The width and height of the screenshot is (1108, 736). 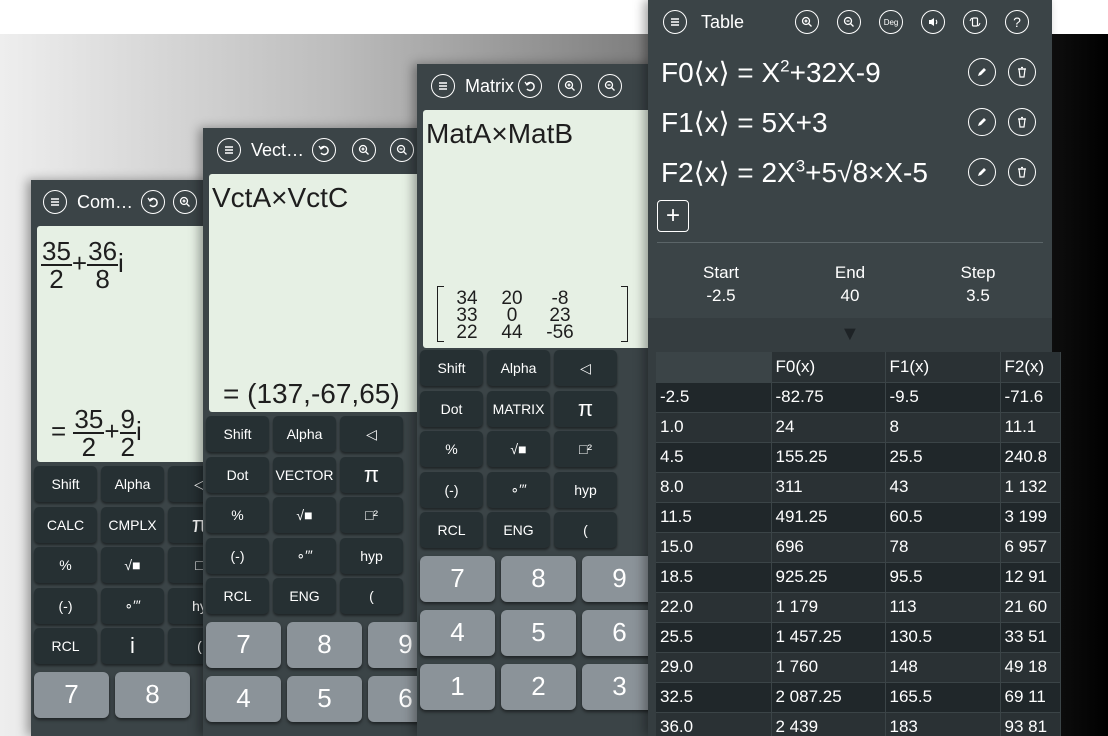 What do you see at coordinates (512, 332) in the screenshot?
I see `matrix-cell: 44` at bounding box center [512, 332].